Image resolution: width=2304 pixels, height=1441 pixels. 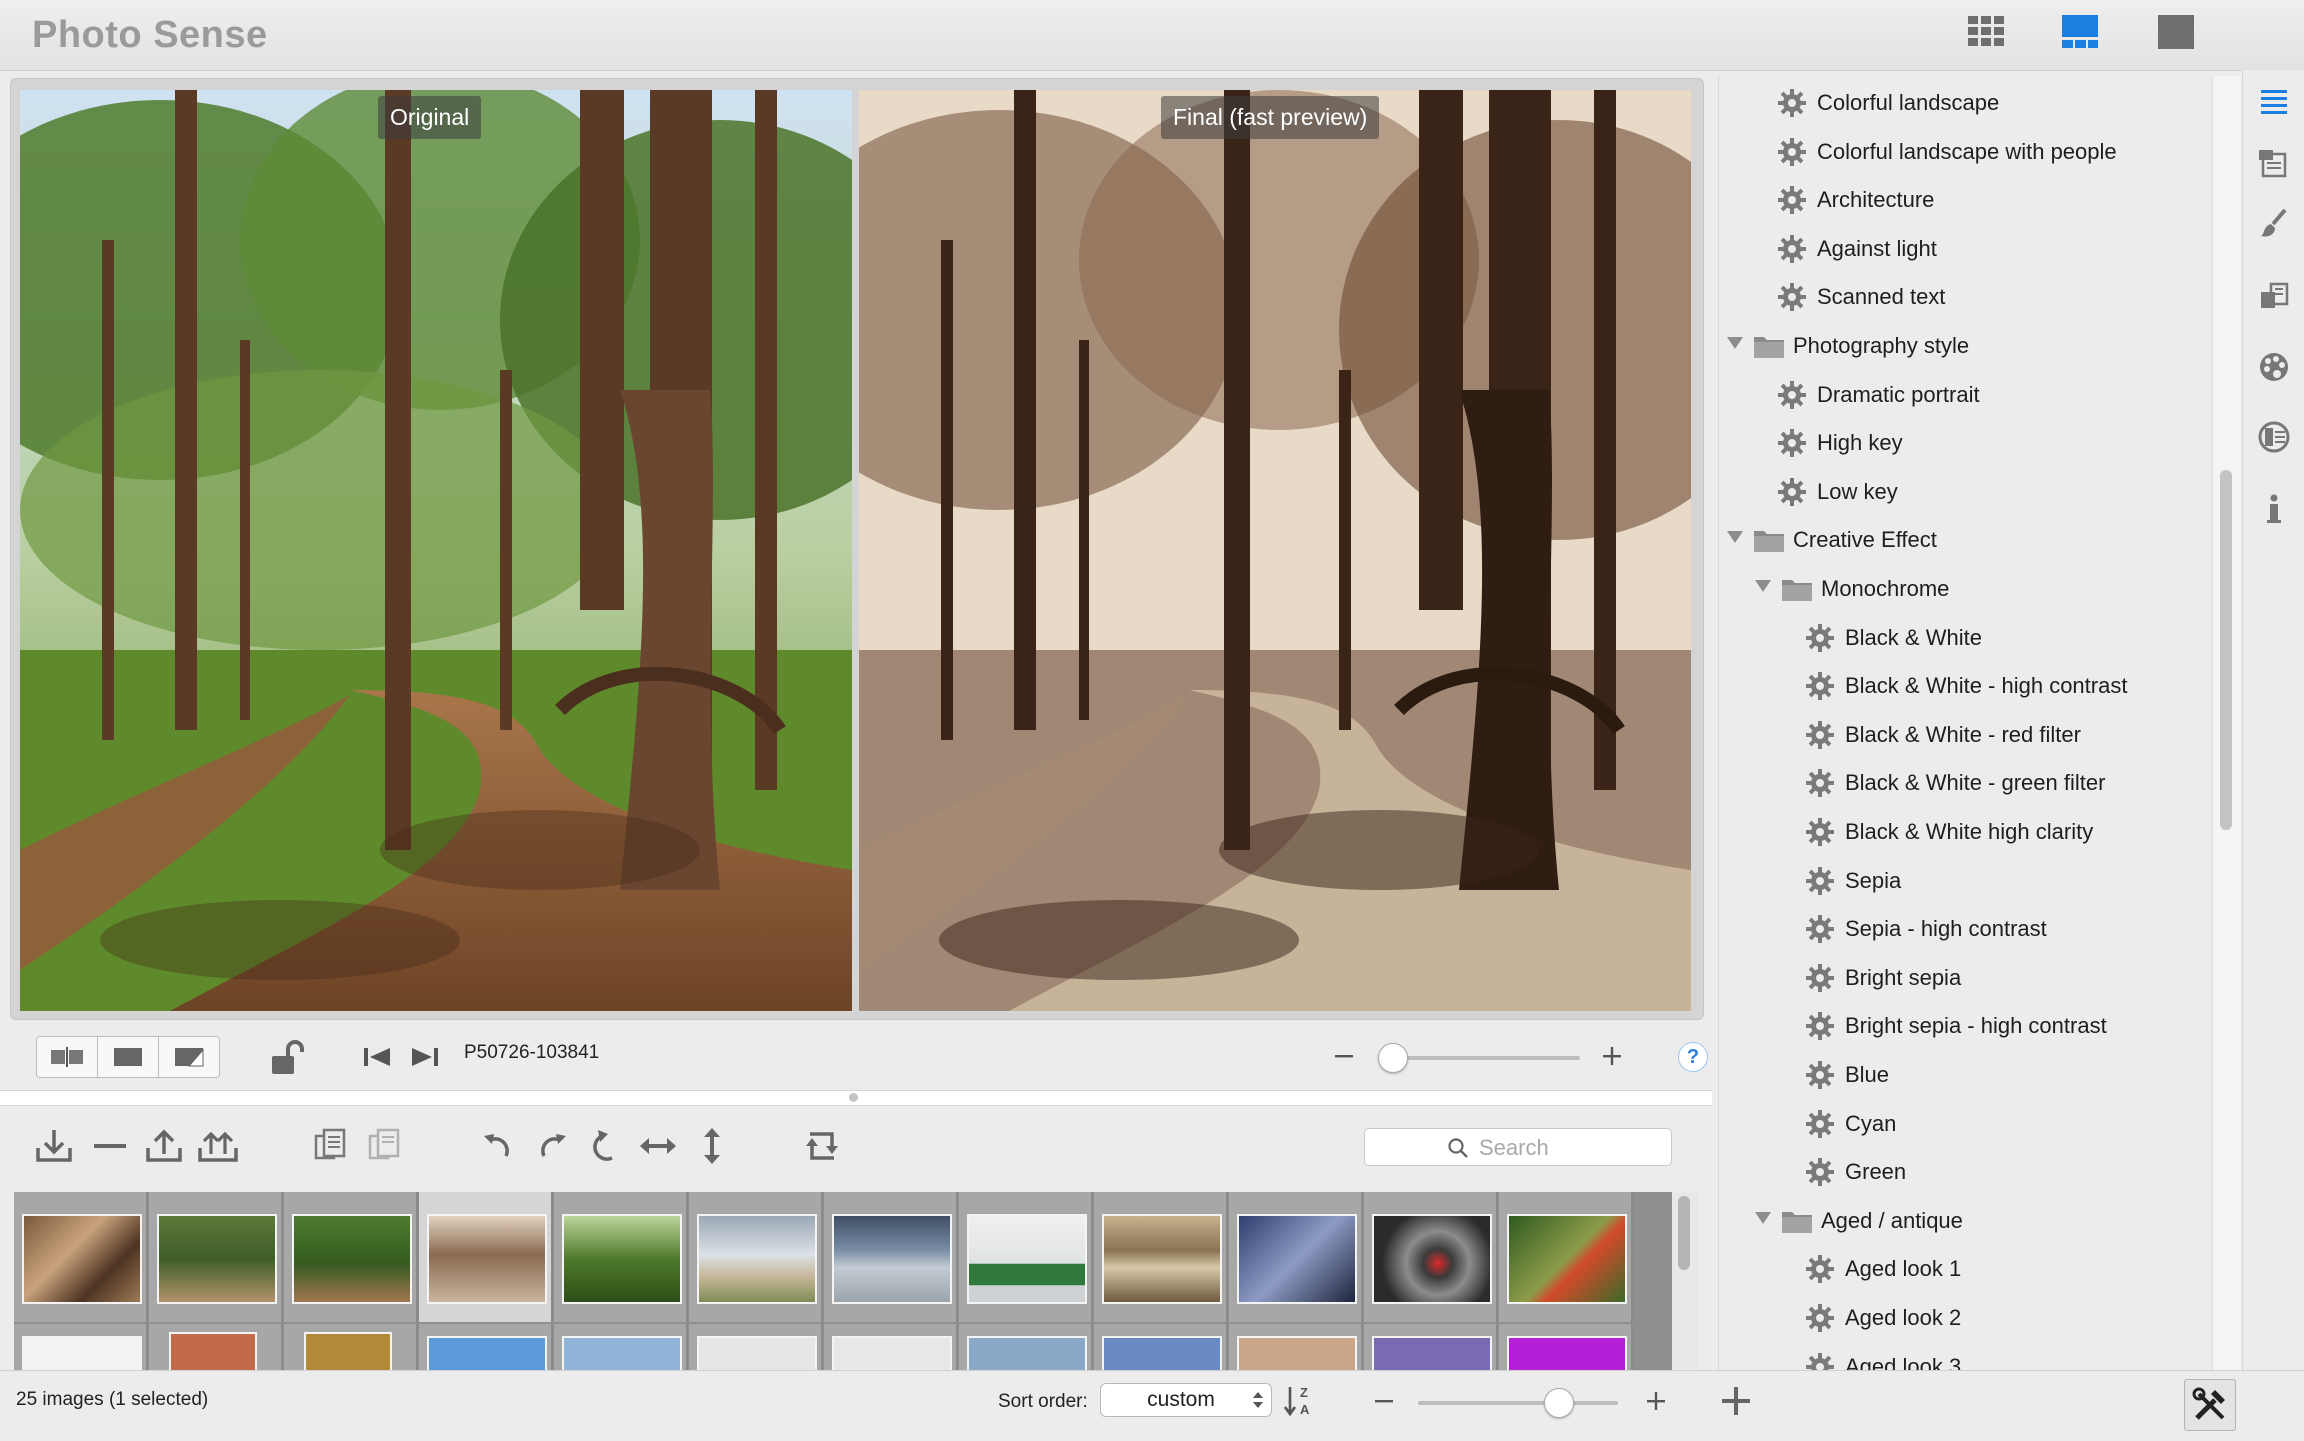 I want to click on preset-item: Black & White - red filter, so click(x=1964, y=734).